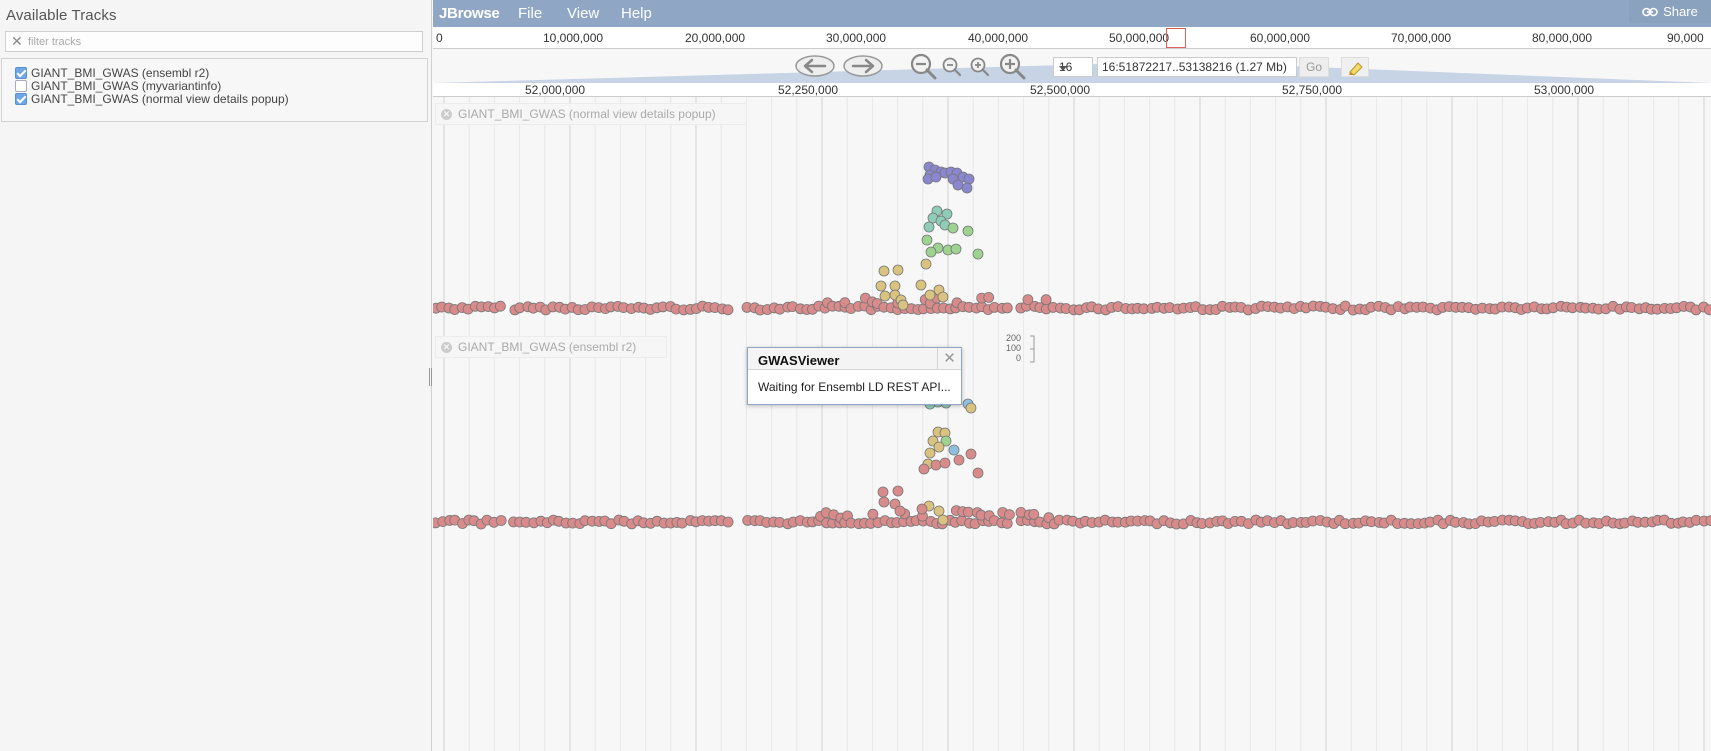 This screenshot has height=751, width=1711. Describe the element at coordinates (439, 38) in the screenshot. I see `overview-tick-label: 0` at that location.